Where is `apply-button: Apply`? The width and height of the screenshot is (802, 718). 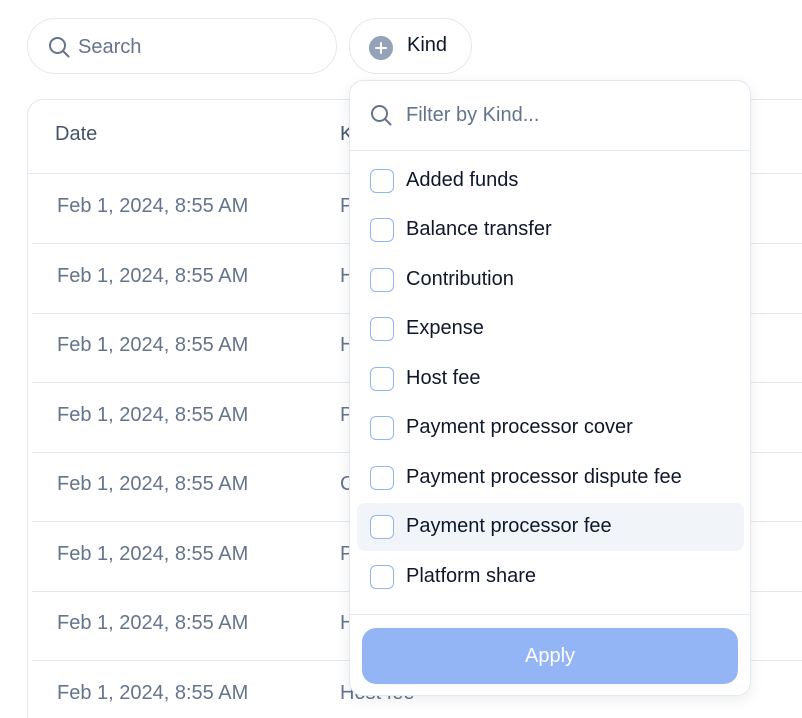
apply-button: Apply is located at coordinates (550, 656).